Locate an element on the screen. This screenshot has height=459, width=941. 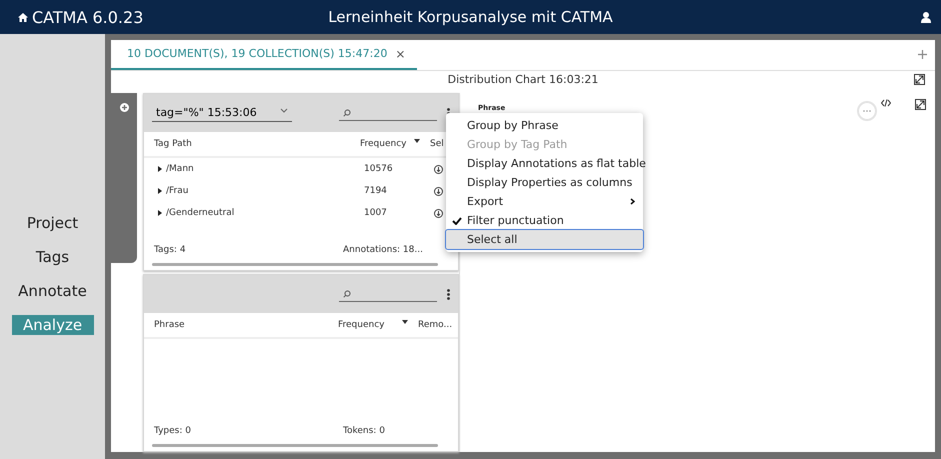
nav-item: Tags is located at coordinates (53, 256).